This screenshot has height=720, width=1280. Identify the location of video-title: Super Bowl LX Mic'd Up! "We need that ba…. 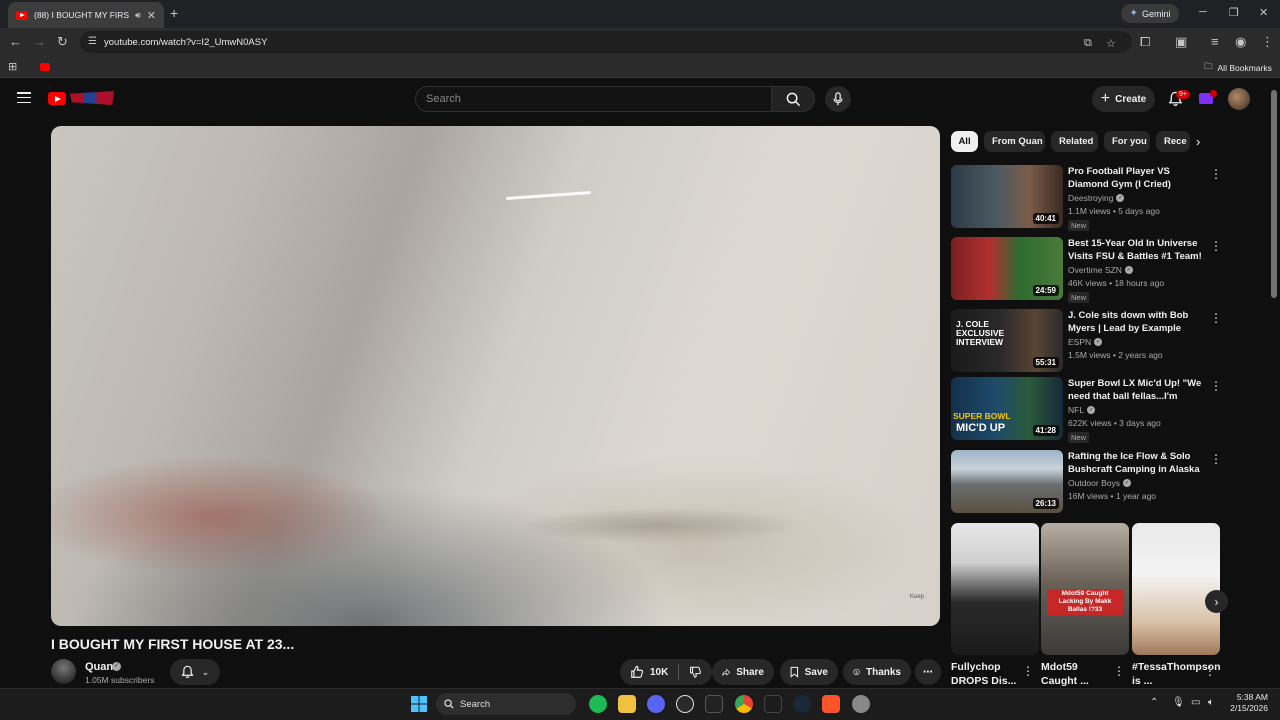
(1138, 390).